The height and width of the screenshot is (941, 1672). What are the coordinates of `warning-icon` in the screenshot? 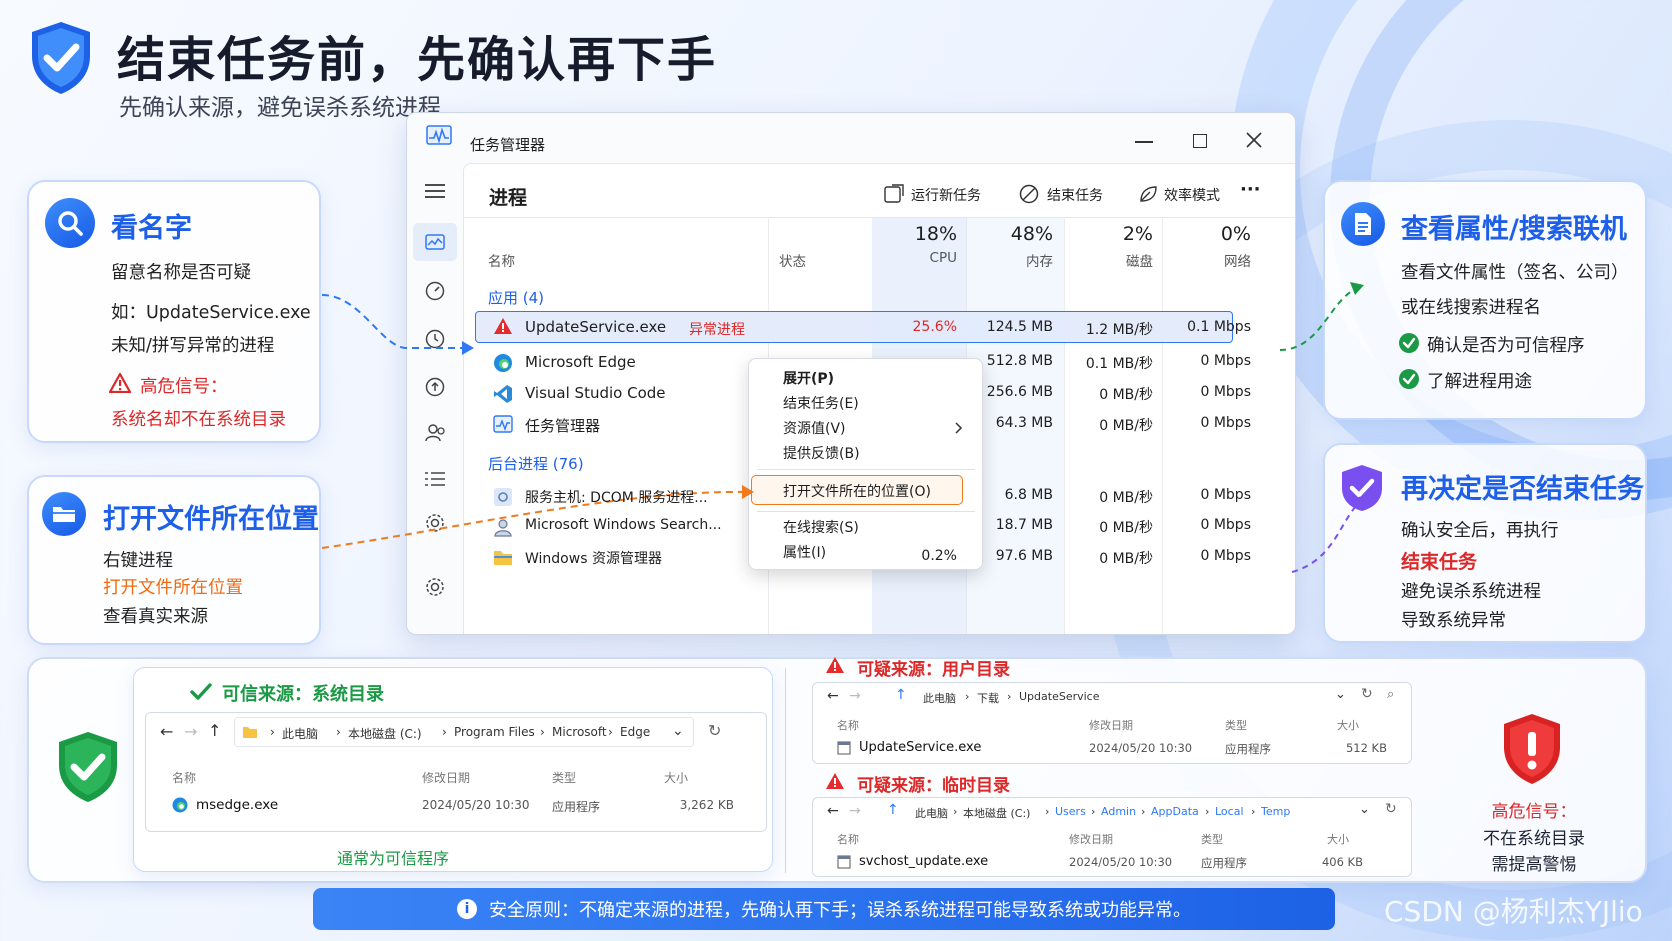 It's located at (503, 326).